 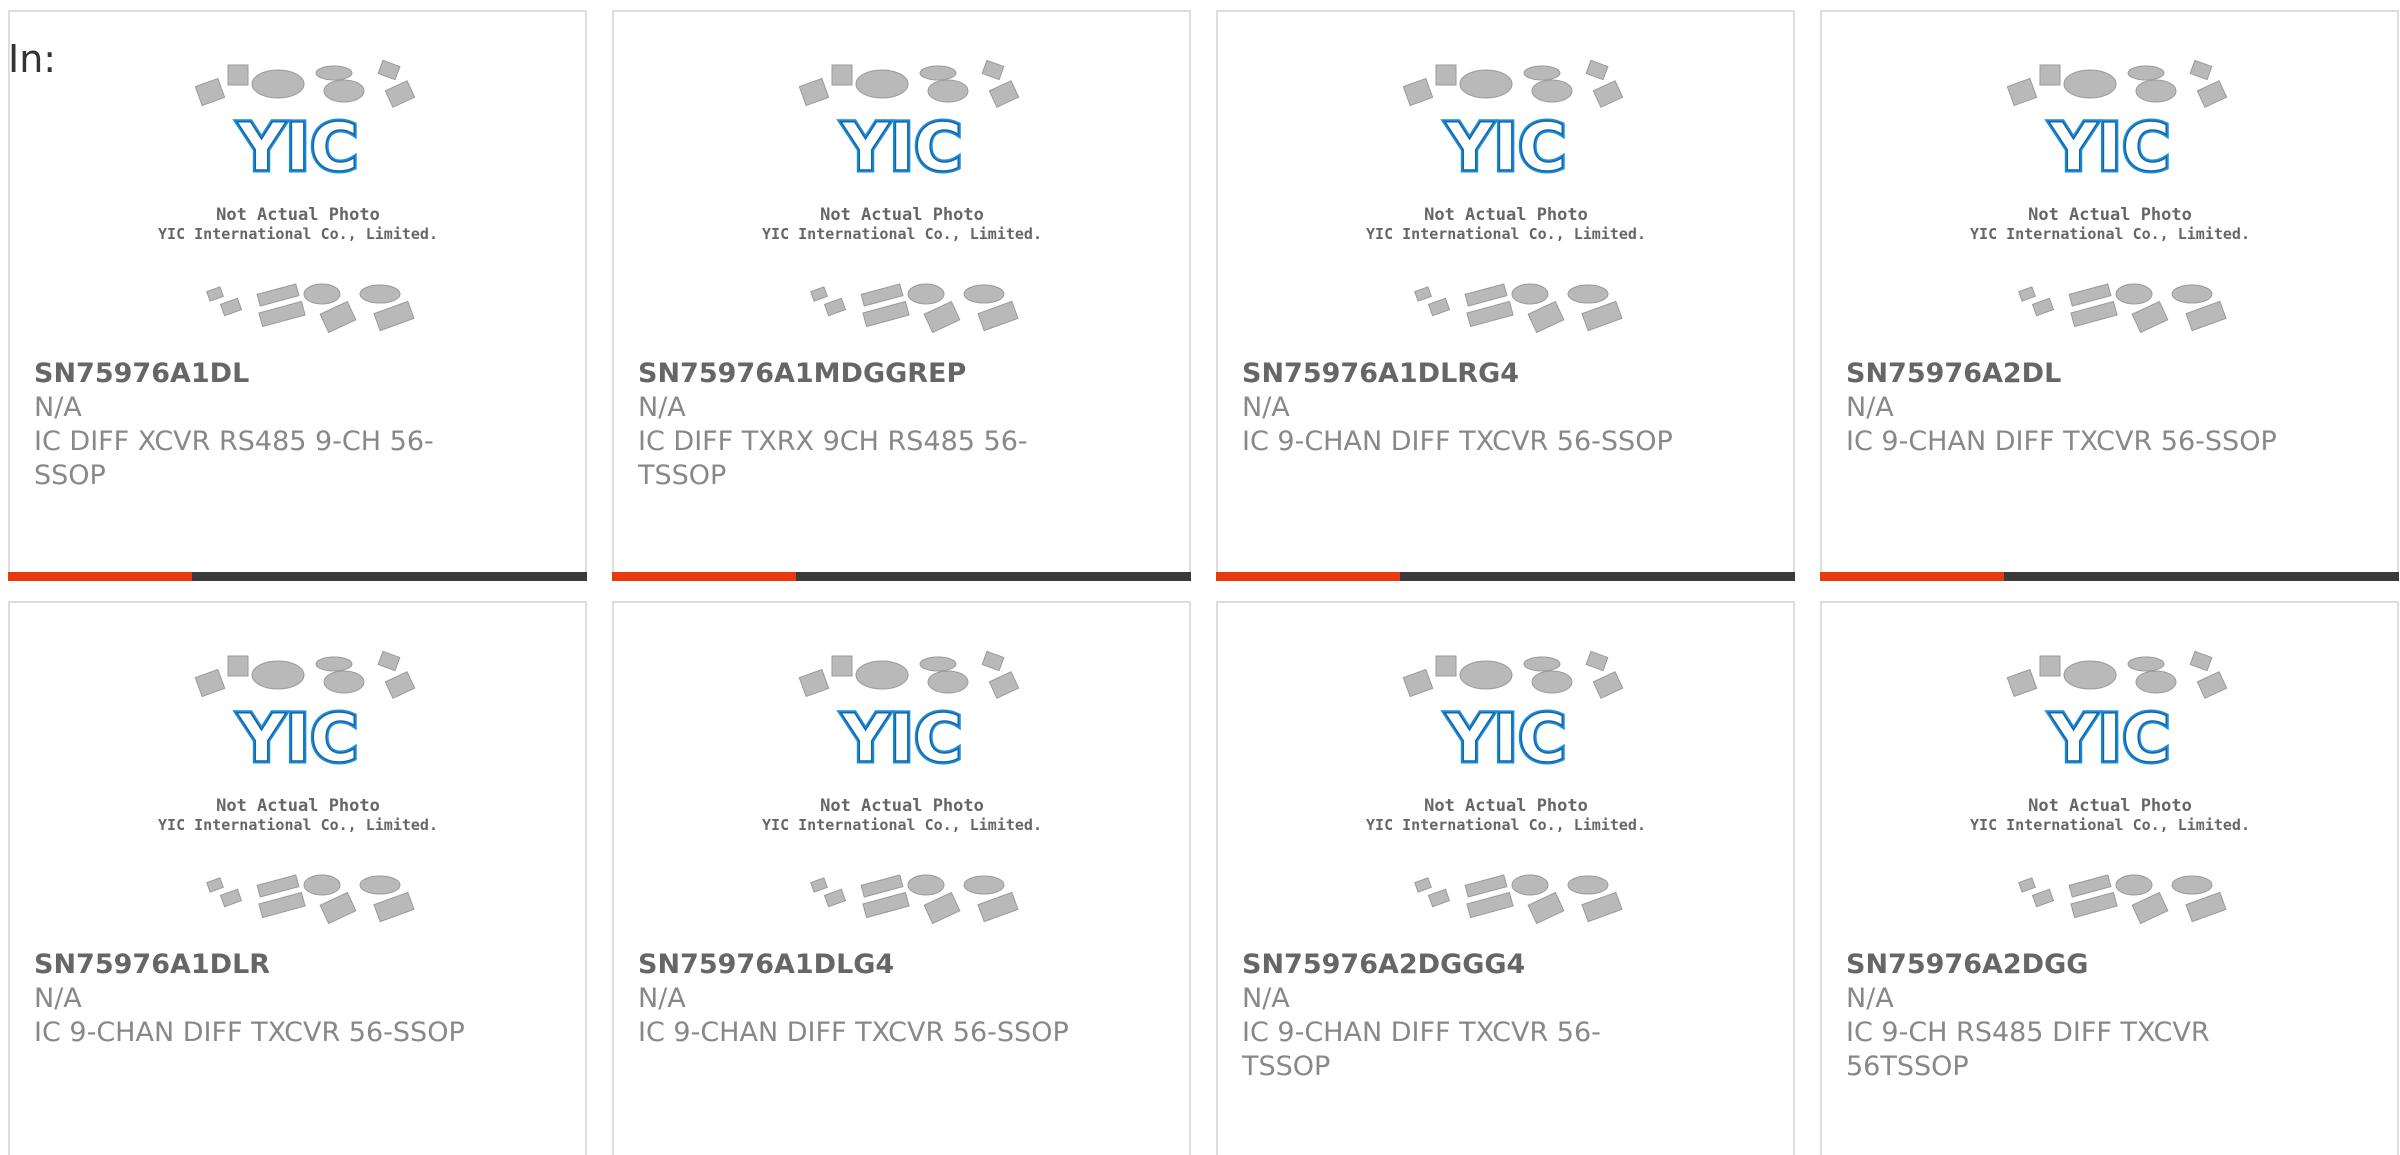 I want to click on part-number-link: SN75976A2DL, so click(x=2066, y=374).